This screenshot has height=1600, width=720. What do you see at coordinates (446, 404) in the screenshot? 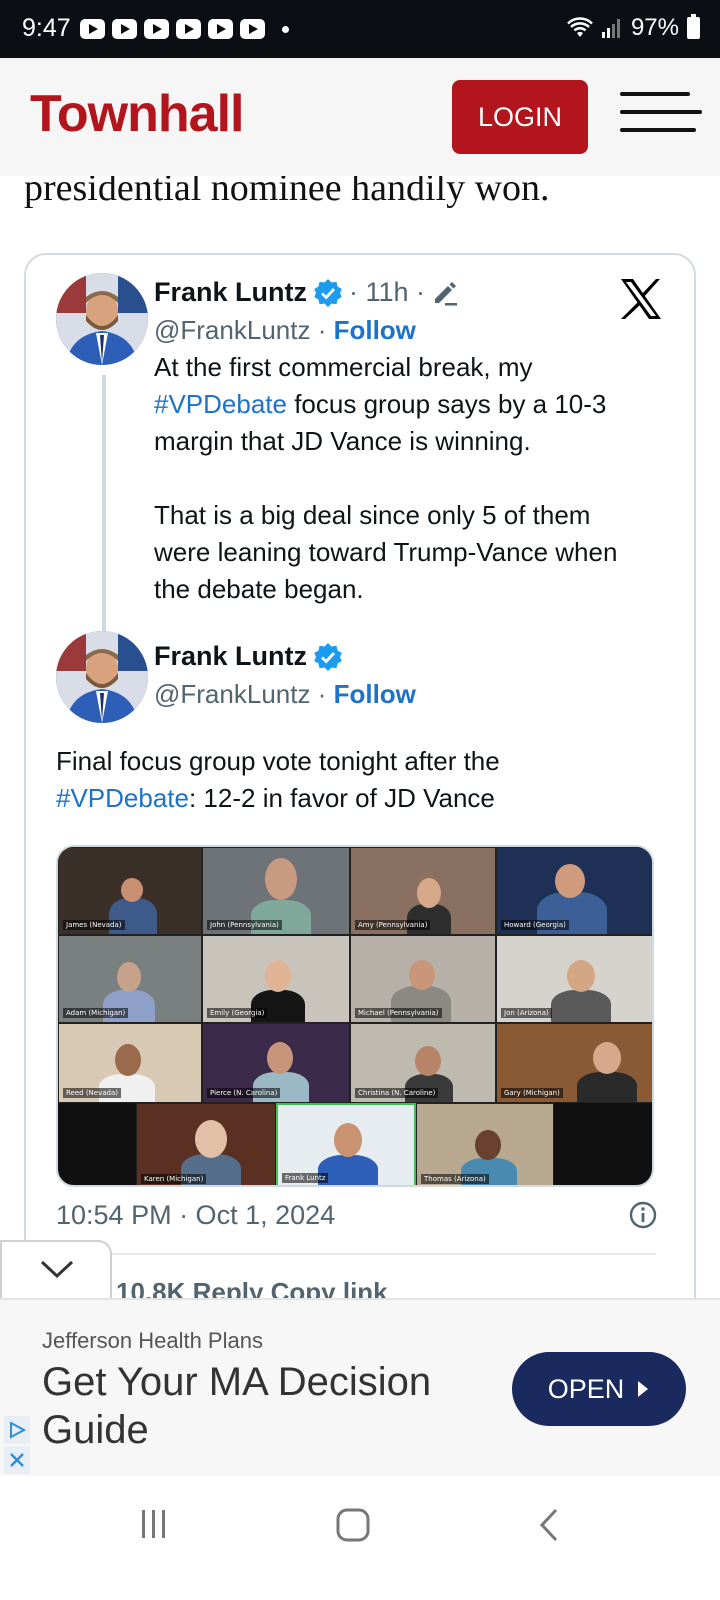
I see `tweet-text-segment: focus group says by a 10-3` at bounding box center [446, 404].